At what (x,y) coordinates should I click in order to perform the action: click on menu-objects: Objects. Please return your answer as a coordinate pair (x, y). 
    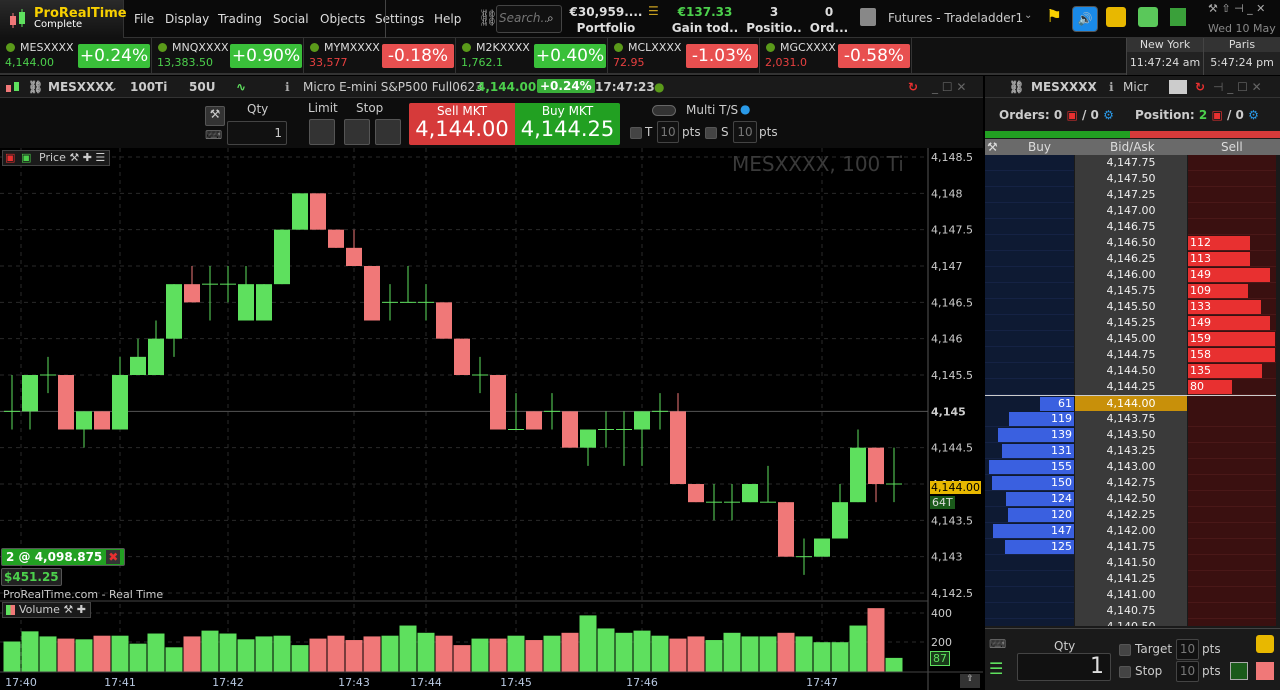
    Looking at the image, I should click on (342, 19).